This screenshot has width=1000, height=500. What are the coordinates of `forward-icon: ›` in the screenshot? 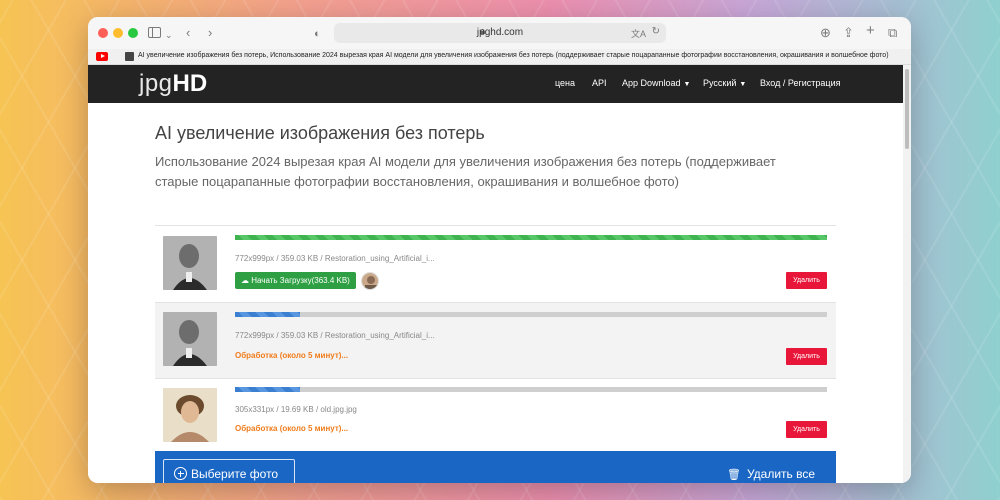 It's located at (210, 33).